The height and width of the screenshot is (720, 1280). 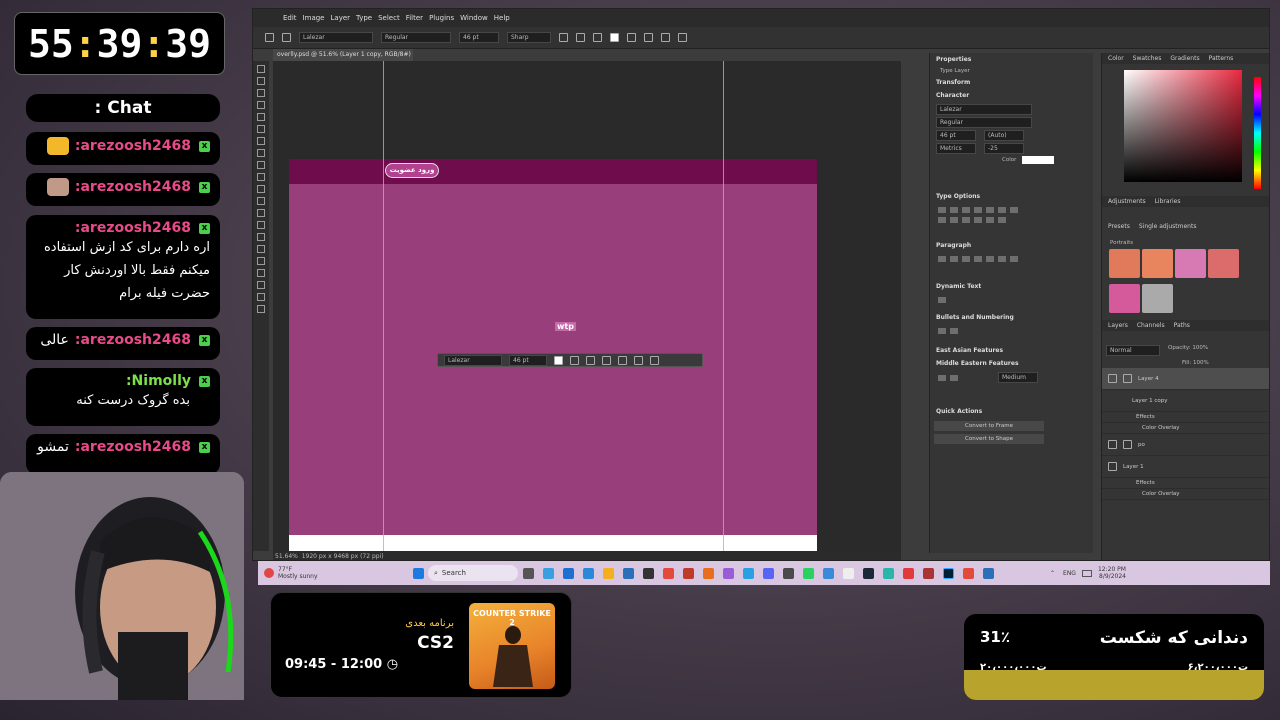 I want to click on ctx-align-left-icon, so click(x=574, y=360).